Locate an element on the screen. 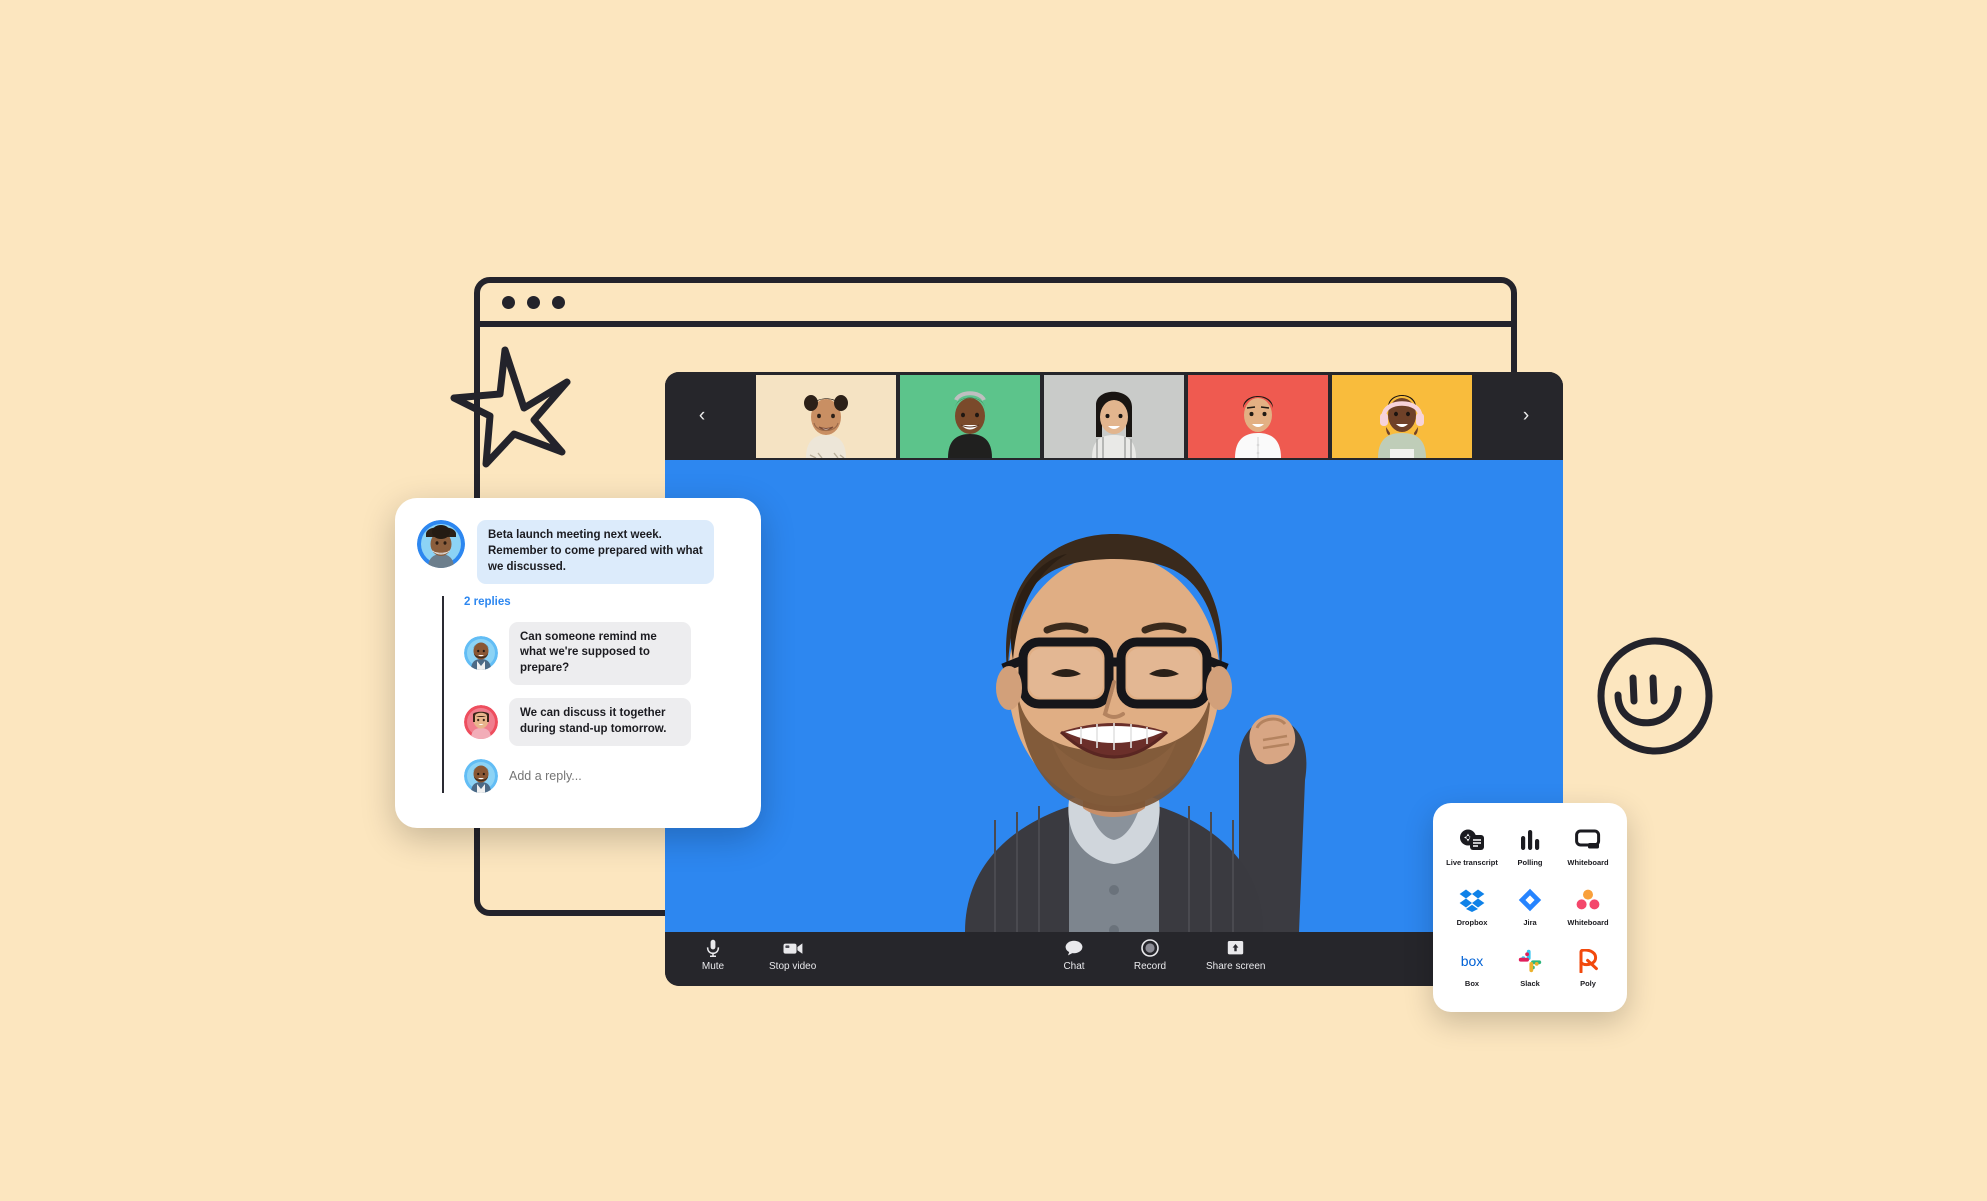 The width and height of the screenshot is (1987, 1201). slack-icon is located at coordinates (1530, 961).